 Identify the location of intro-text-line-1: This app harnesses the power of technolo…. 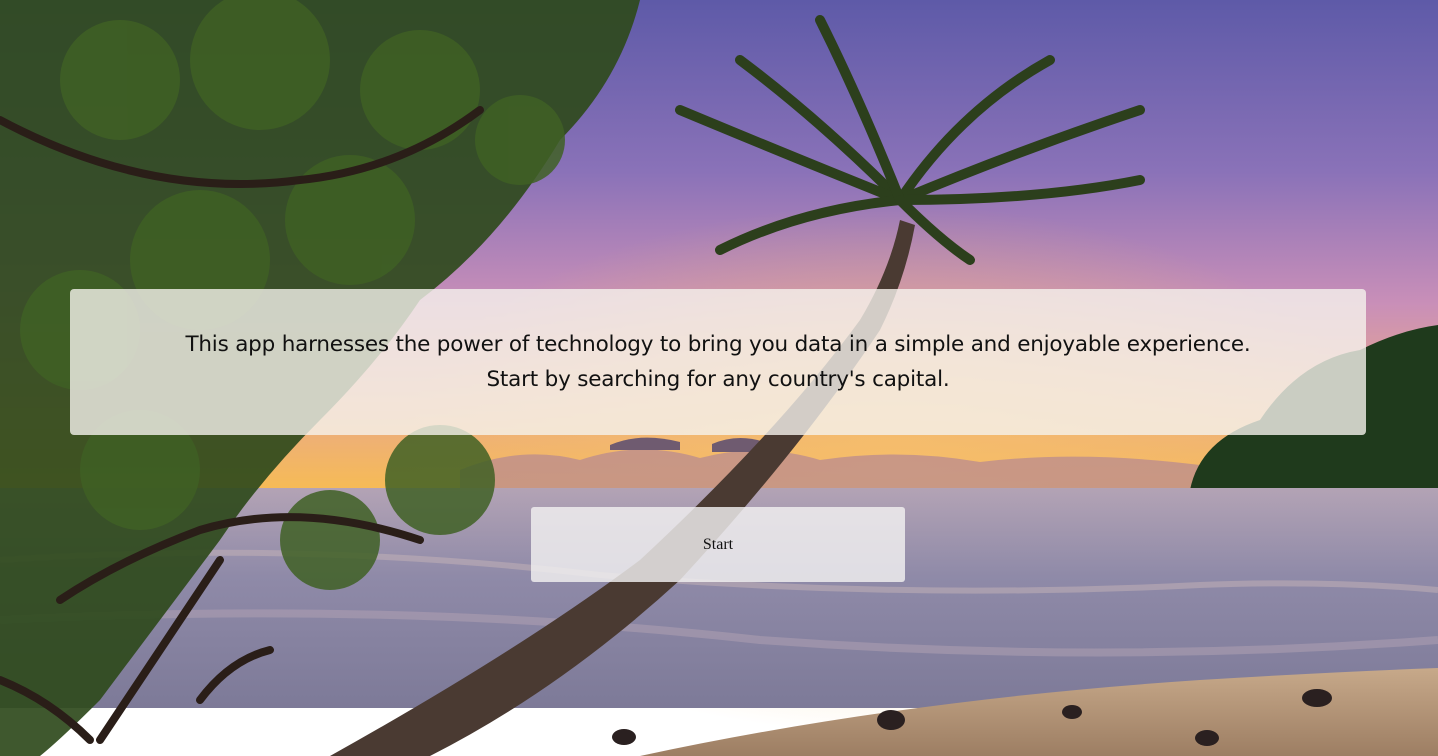
(718, 344).